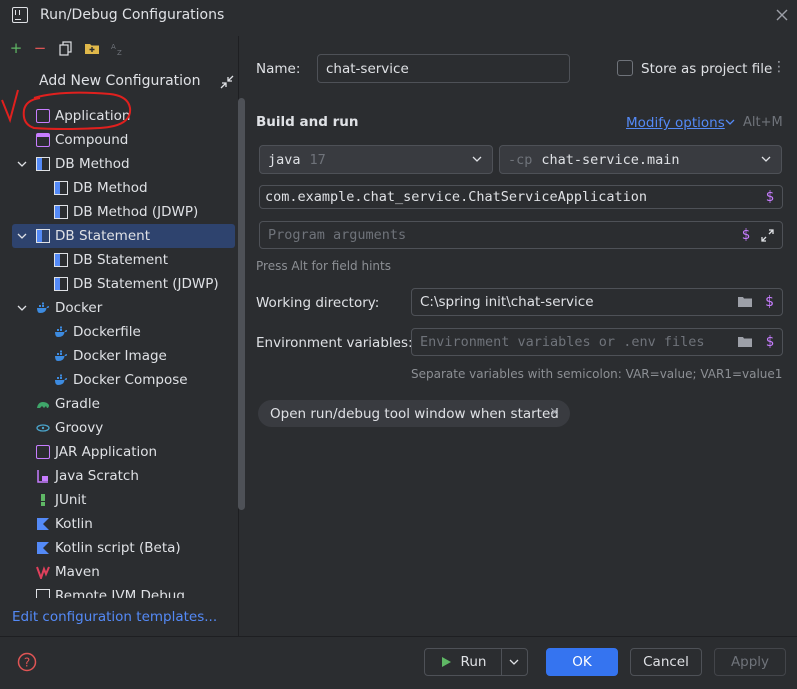 The height and width of the screenshot is (689, 797). I want to click on tree-item-label: DB Method, so click(92, 164).